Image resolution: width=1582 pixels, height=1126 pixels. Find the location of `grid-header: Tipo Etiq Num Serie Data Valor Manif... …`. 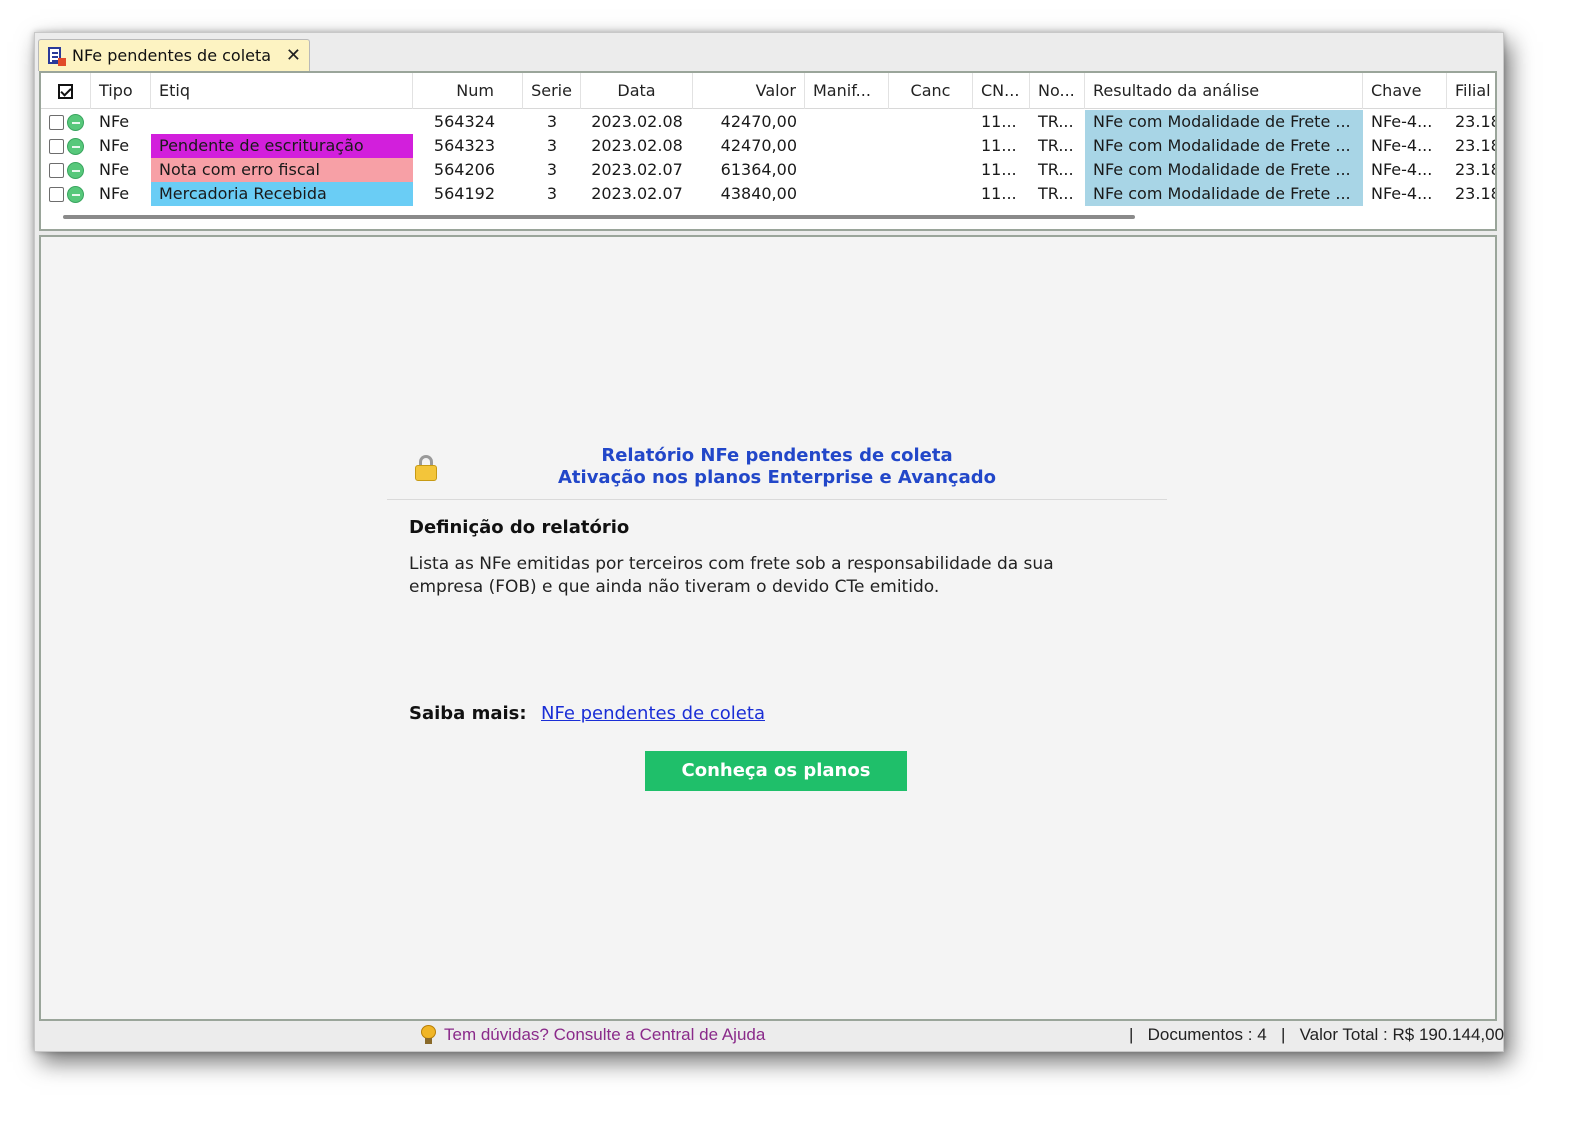

grid-header: Tipo Etiq Num Serie Data Valor Manif... … is located at coordinates (768, 91).